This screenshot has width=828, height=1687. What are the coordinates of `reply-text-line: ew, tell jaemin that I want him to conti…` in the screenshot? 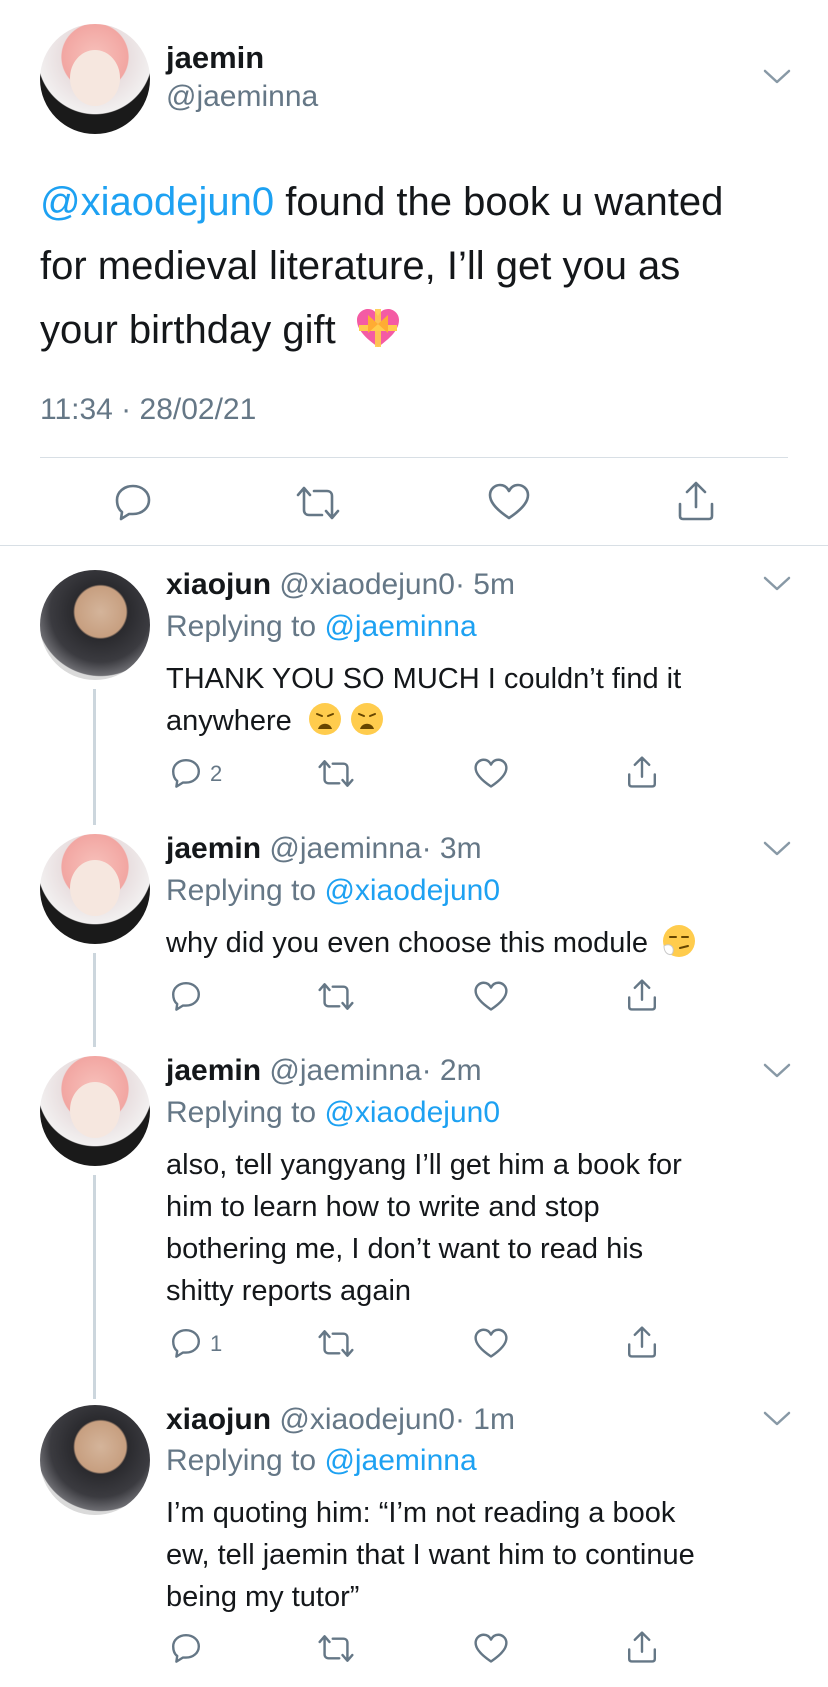 It's located at (430, 1555).